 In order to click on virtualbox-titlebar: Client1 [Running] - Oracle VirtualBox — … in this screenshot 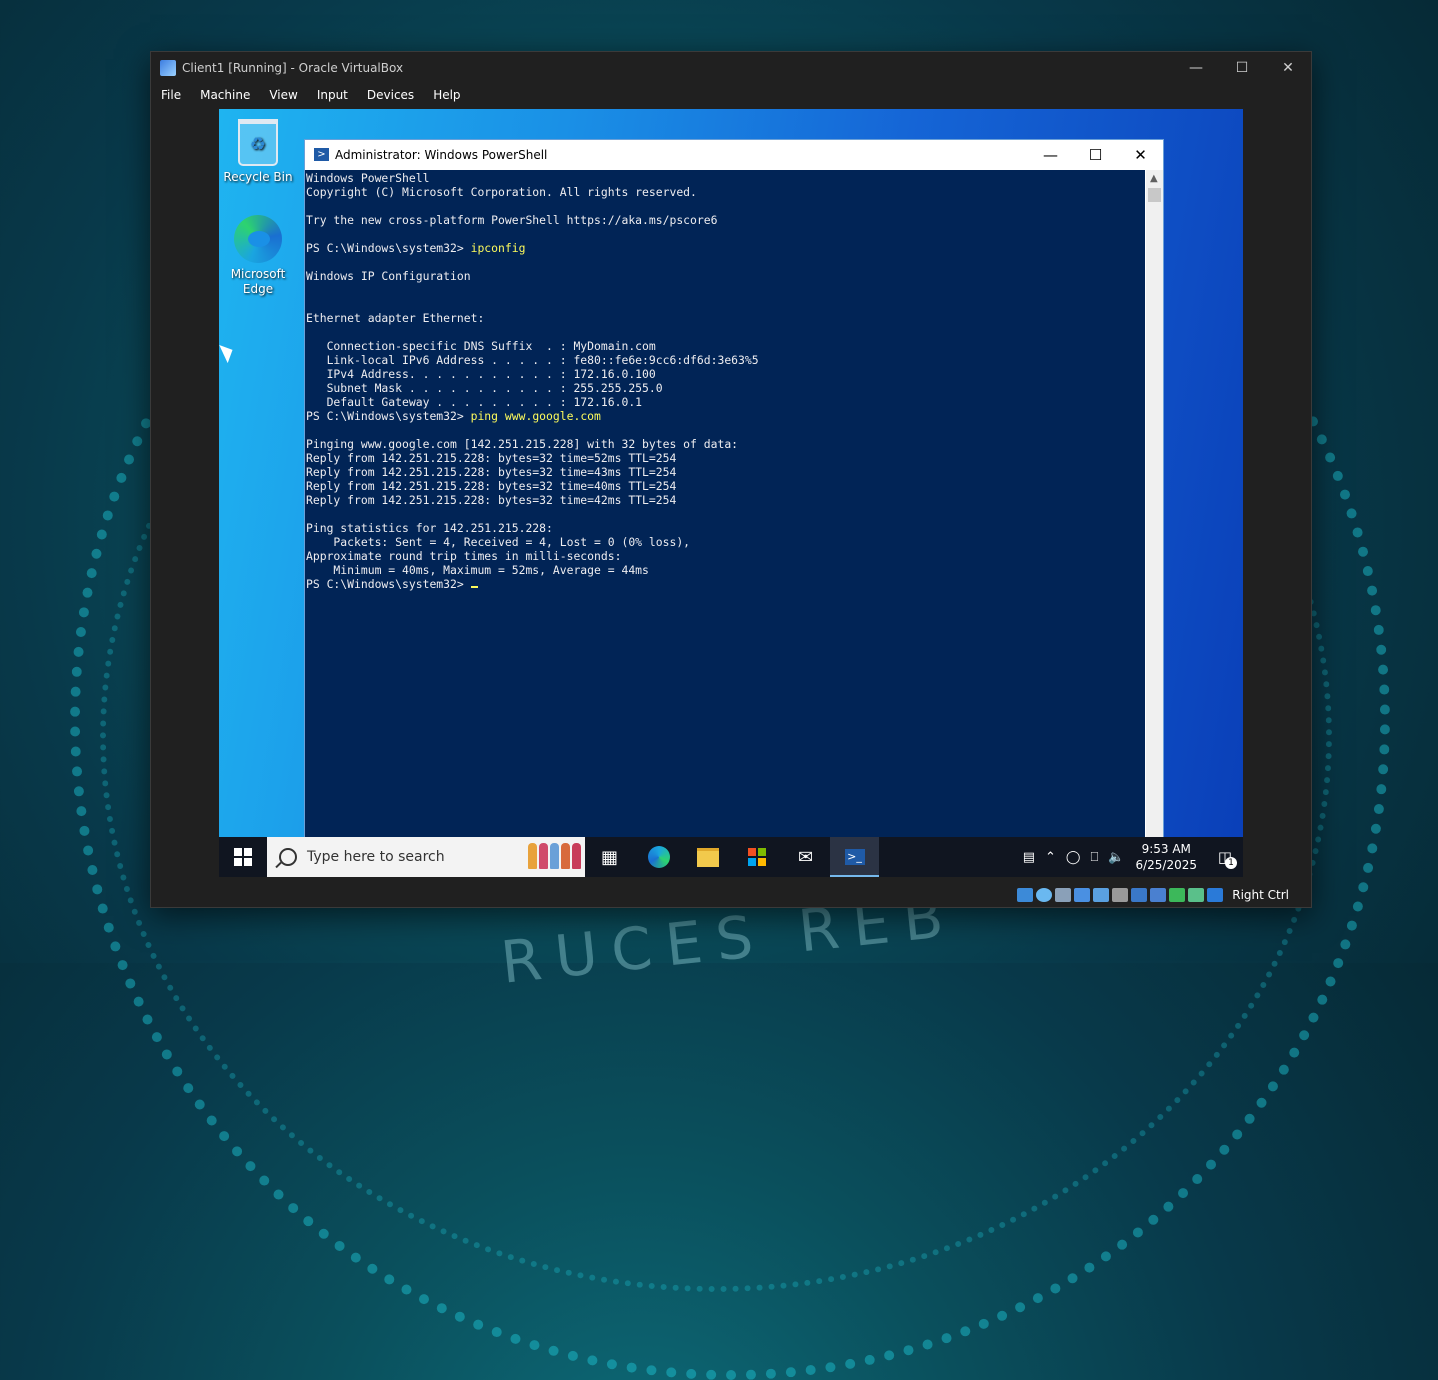, I will do `click(731, 67)`.